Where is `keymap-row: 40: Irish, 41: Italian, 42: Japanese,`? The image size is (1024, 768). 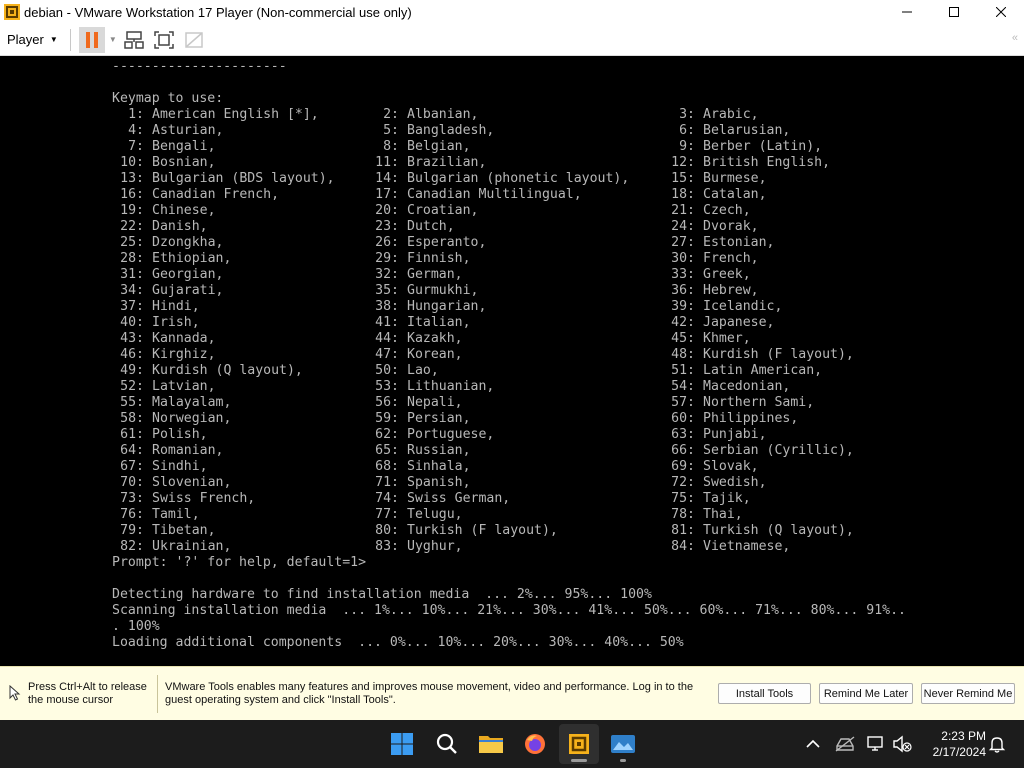 keymap-row: 40: Irish, 41: Italian, 42: Japanese, is located at coordinates (512, 323).